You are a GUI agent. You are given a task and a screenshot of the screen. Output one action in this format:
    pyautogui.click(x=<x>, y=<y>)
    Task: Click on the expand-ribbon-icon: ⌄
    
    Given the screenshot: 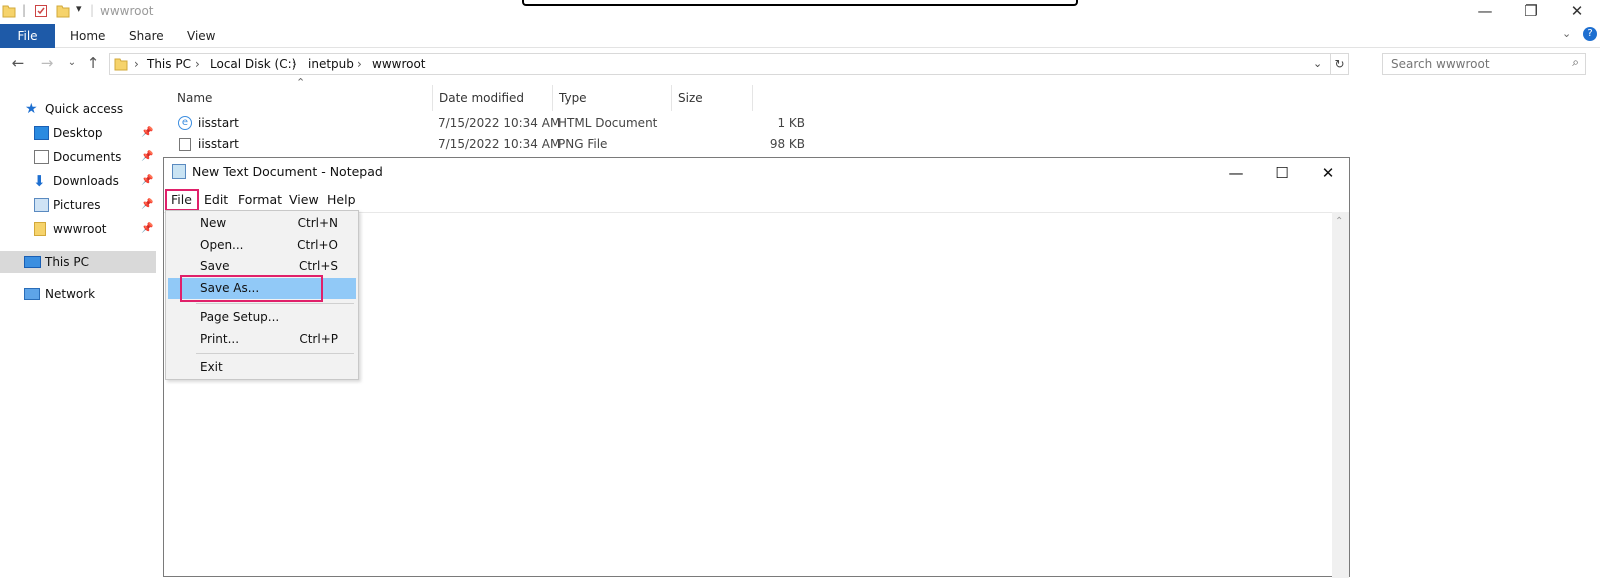 What is the action you would take?
    pyautogui.click(x=1566, y=33)
    